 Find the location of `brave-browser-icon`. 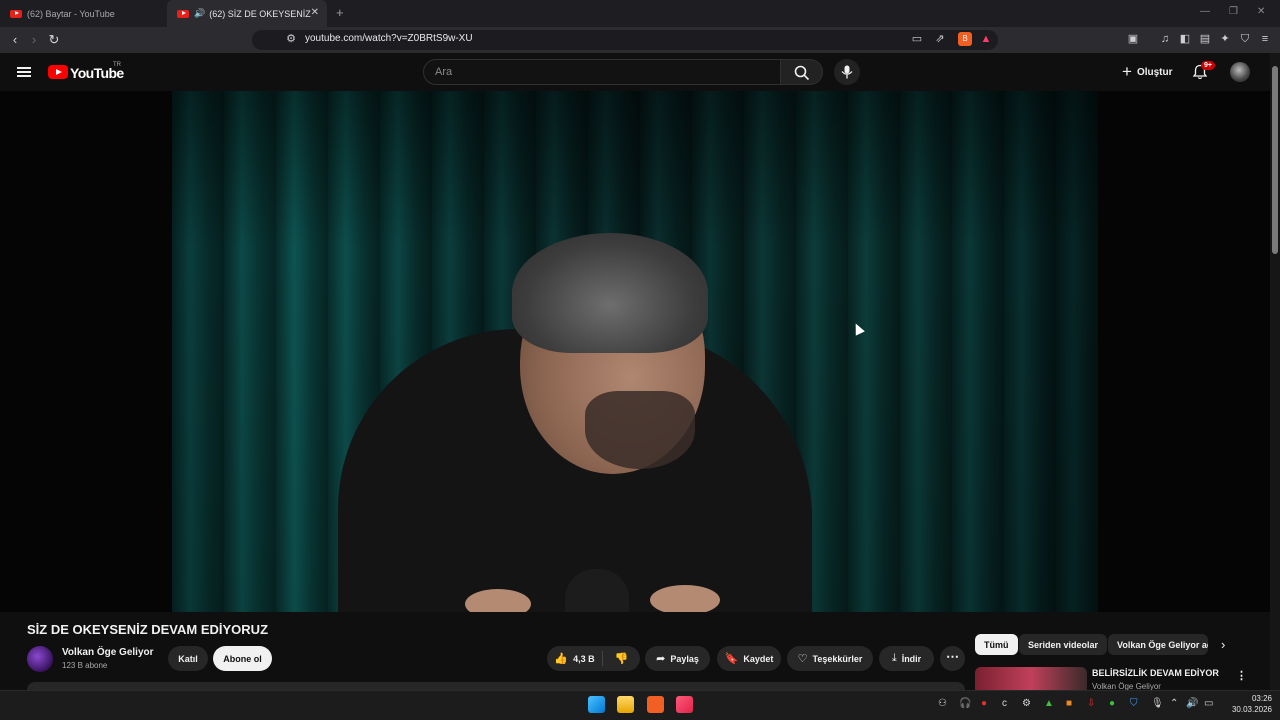

brave-browser-icon is located at coordinates (655, 704).